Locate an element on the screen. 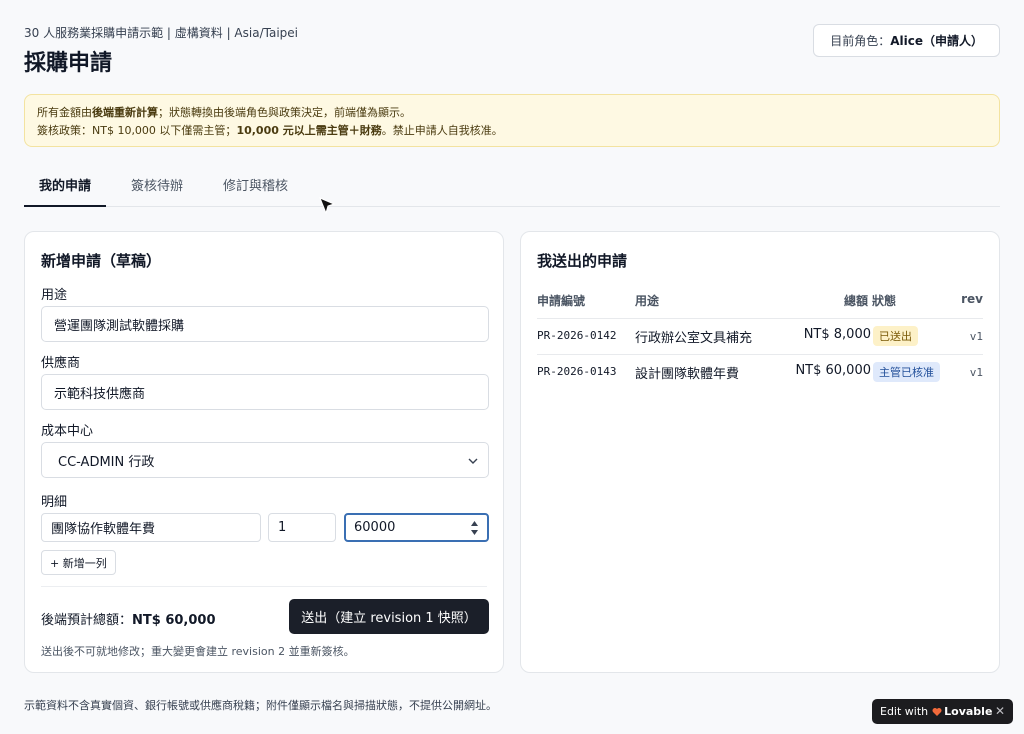 The width and height of the screenshot is (1024, 734). badge-prefix: Edit with is located at coordinates (904, 711).